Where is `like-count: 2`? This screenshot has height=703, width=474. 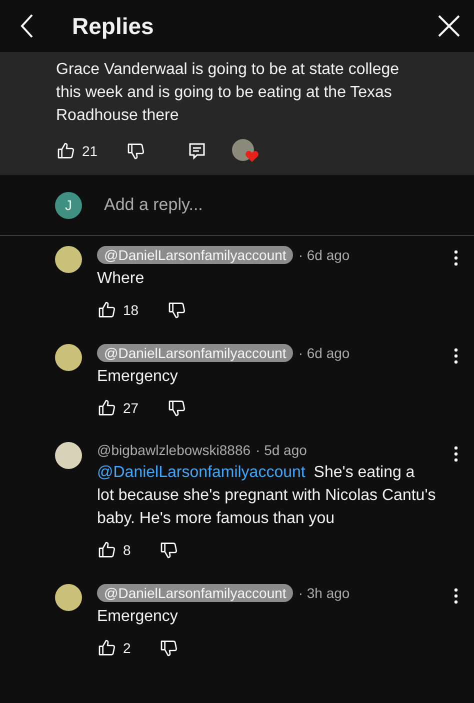
like-count: 2 is located at coordinates (127, 648).